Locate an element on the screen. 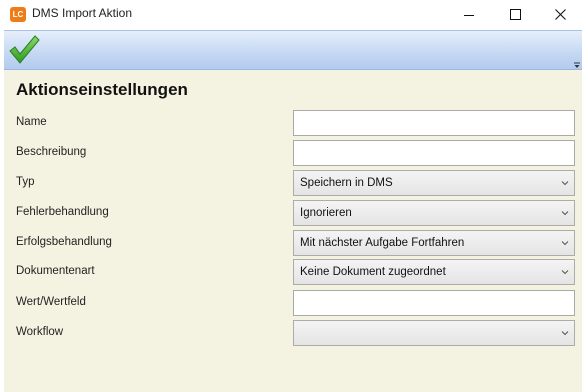  wert-label: Wert/Wertfeld is located at coordinates (51, 302).